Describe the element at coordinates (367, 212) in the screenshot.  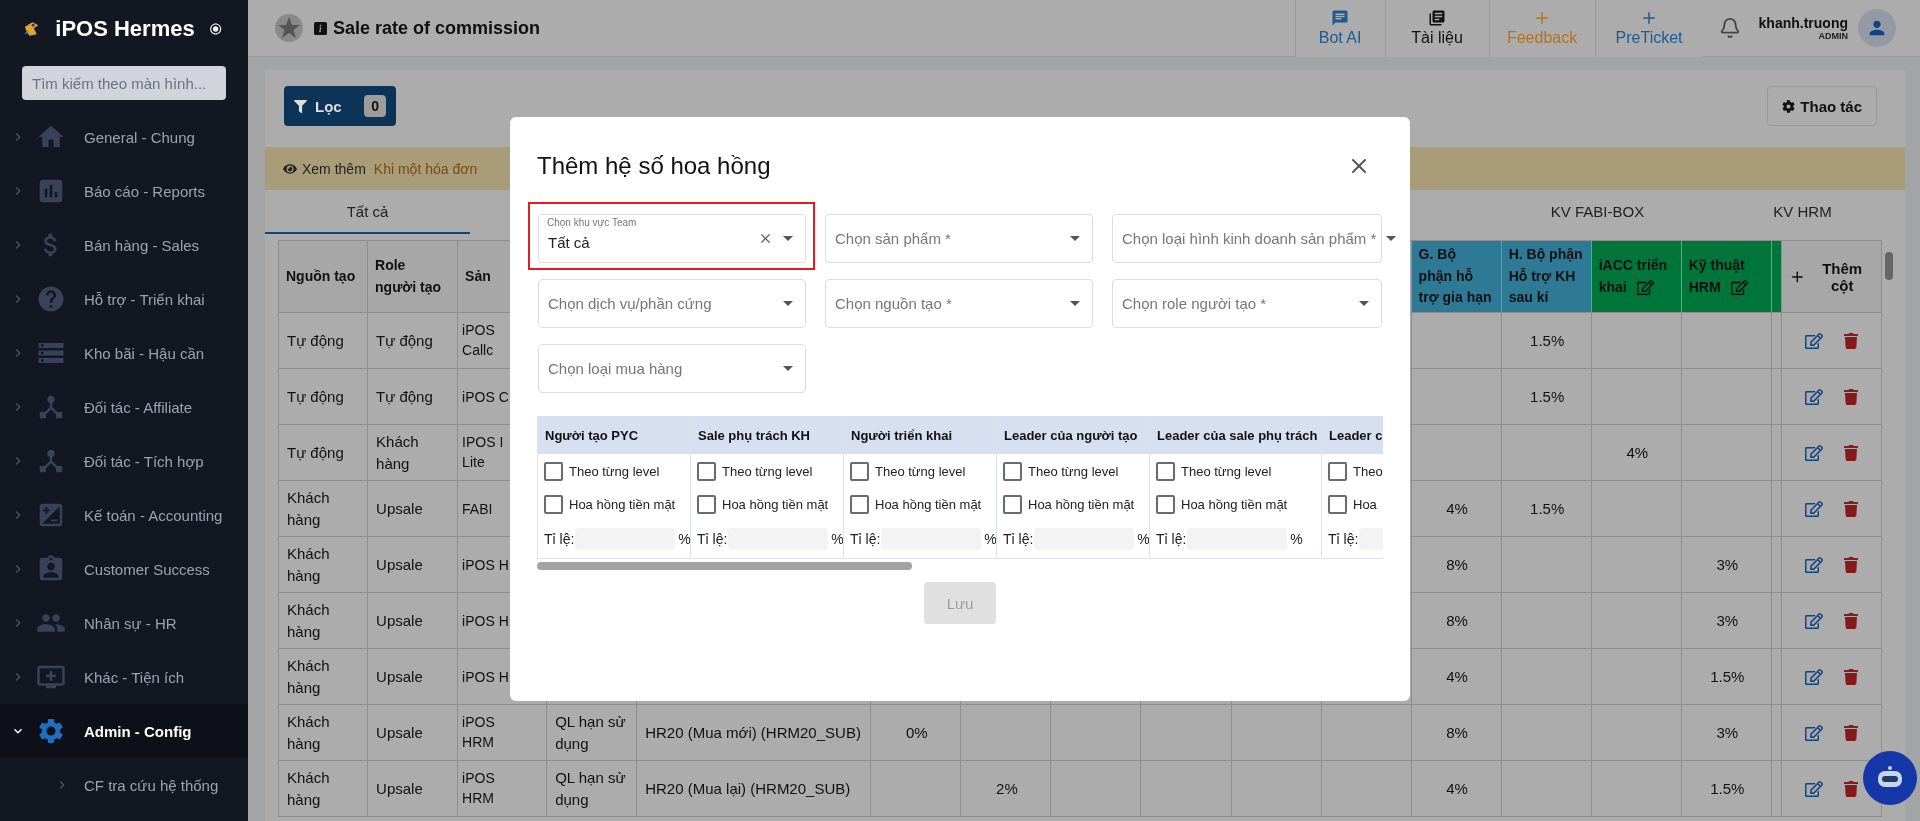
I see `tab: Tất cả` at that location.